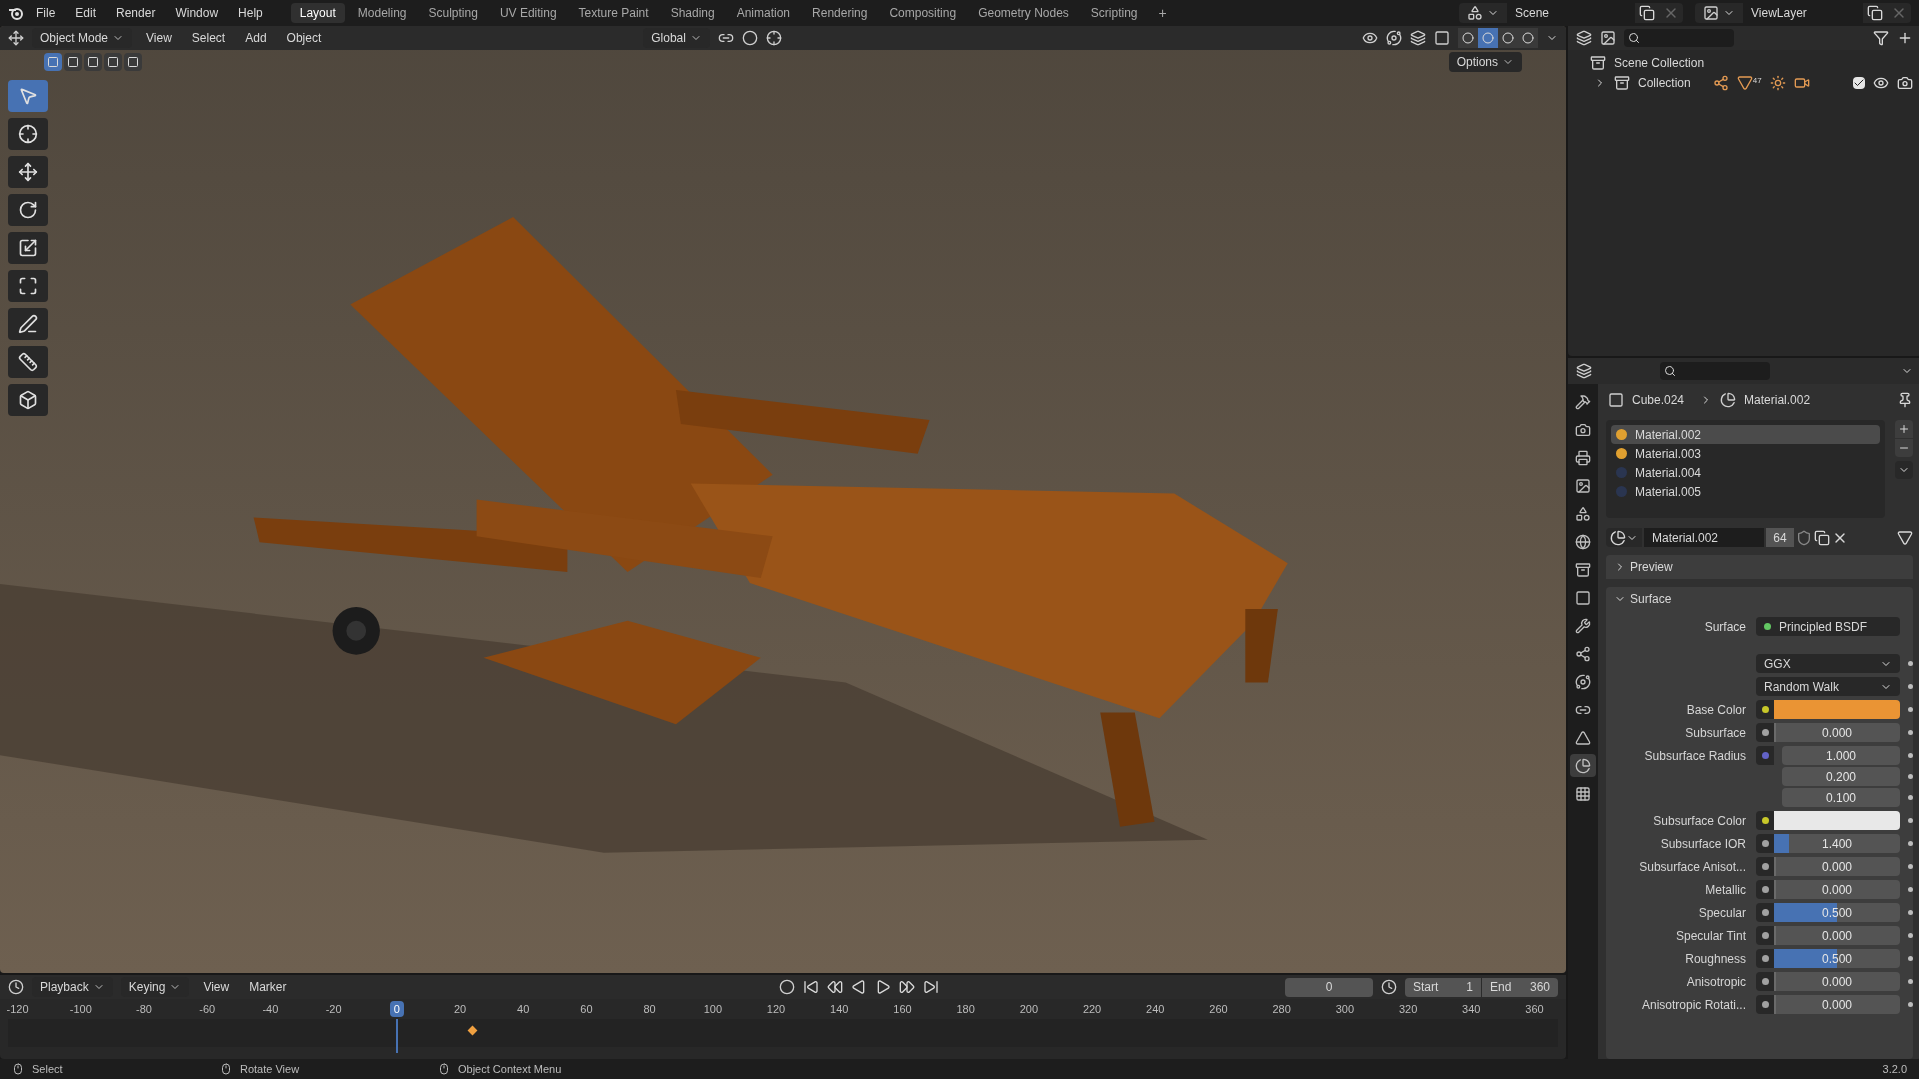 The image size is (1919, 1079). Describe the element at coordinates (216, 987) in the screenshot. I see `timeline-menu: View` at that location.